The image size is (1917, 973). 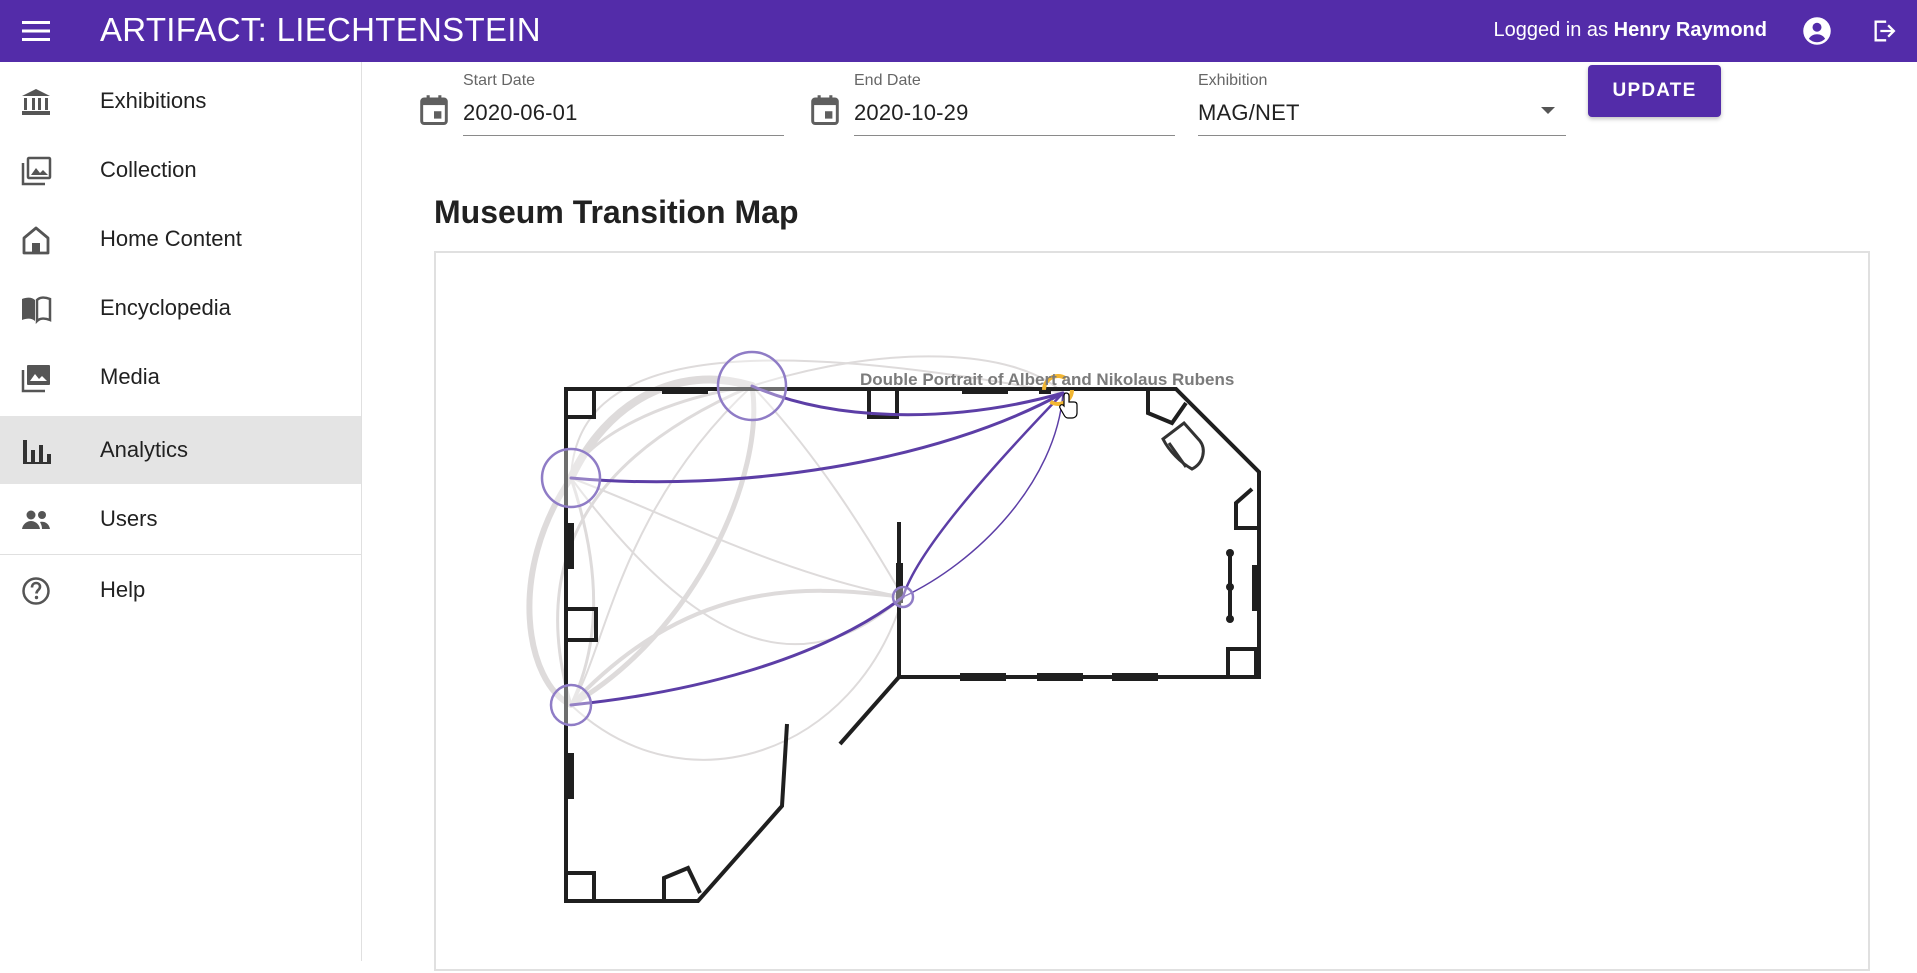 I want to click on sidebar-item-users: Users, so click(x=180, y=519).